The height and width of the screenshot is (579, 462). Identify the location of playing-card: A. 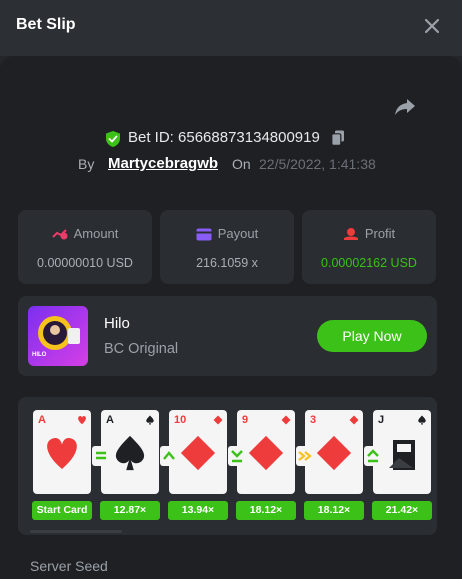
(62, 452).